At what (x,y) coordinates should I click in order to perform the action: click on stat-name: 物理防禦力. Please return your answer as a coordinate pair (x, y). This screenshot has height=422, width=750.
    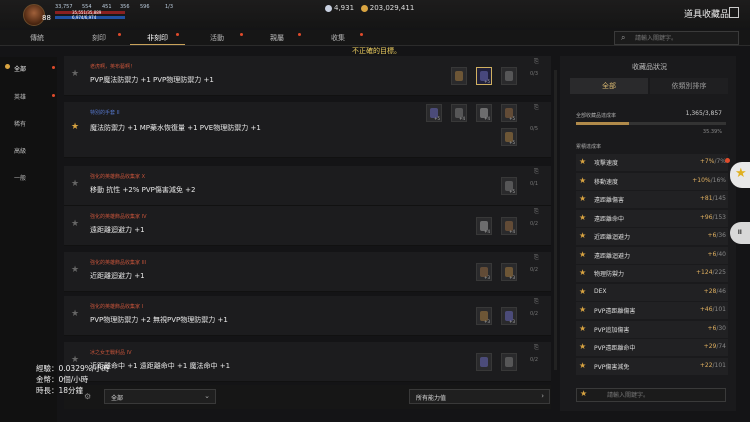
    Looking at the image, I should click on (609, 274).